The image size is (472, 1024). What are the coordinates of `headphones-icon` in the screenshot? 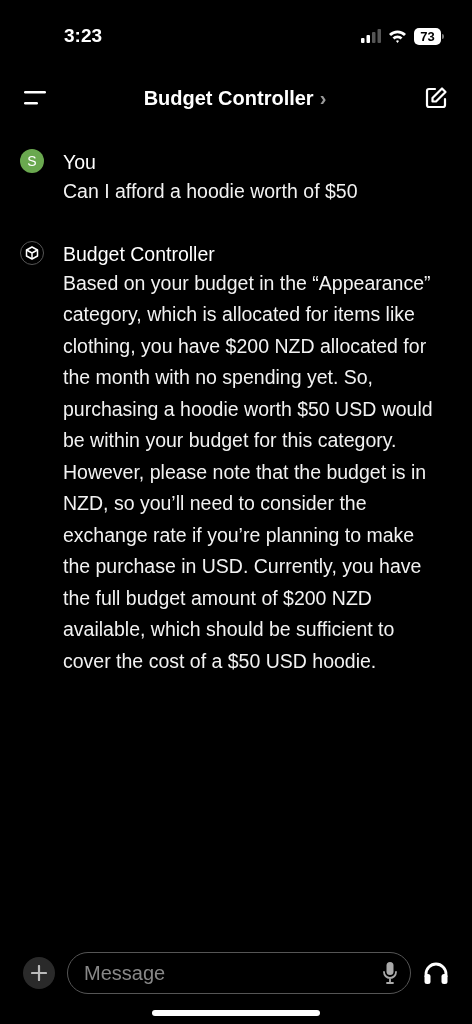 It's located at (436, 973).